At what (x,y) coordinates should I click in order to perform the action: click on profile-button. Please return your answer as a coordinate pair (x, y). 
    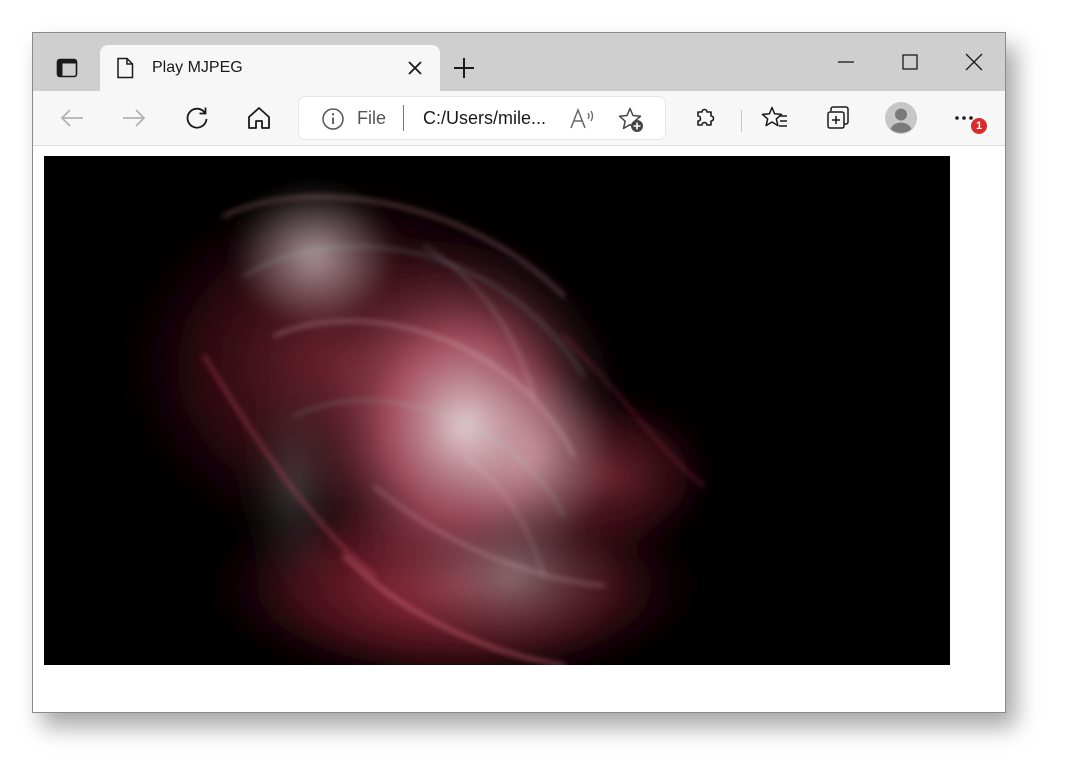
    Looking at the image, I should click on (901, 118).